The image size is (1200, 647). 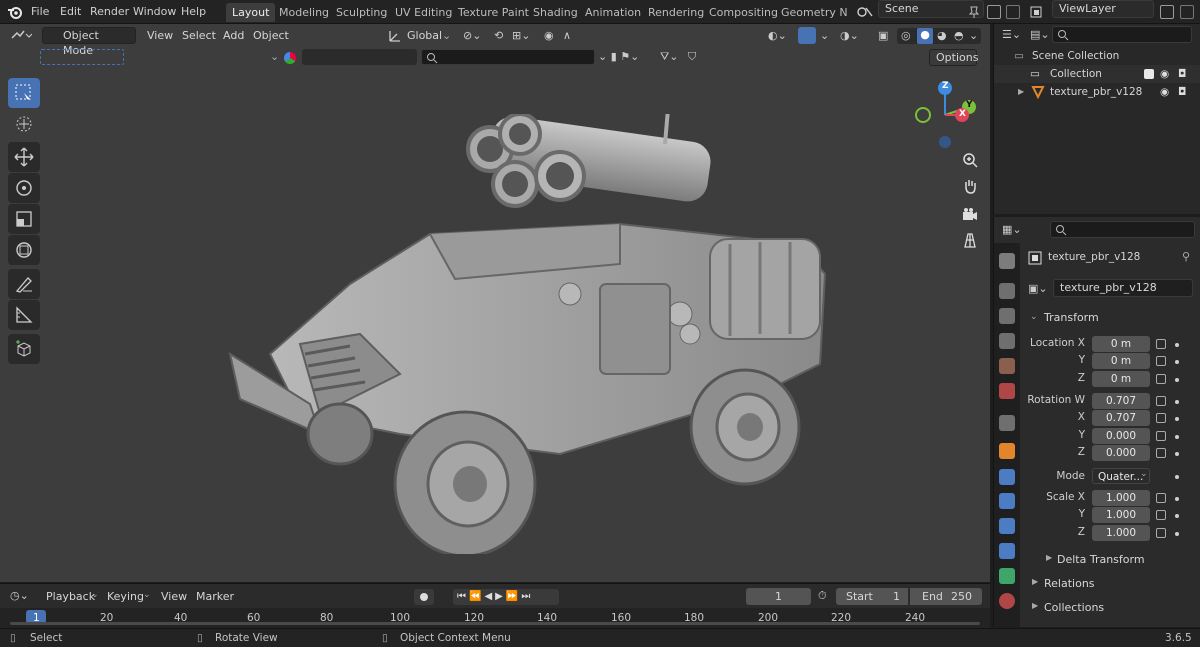 I want to click on object-visibility-eye-icon: ◉, so click(x=1164, y=92).